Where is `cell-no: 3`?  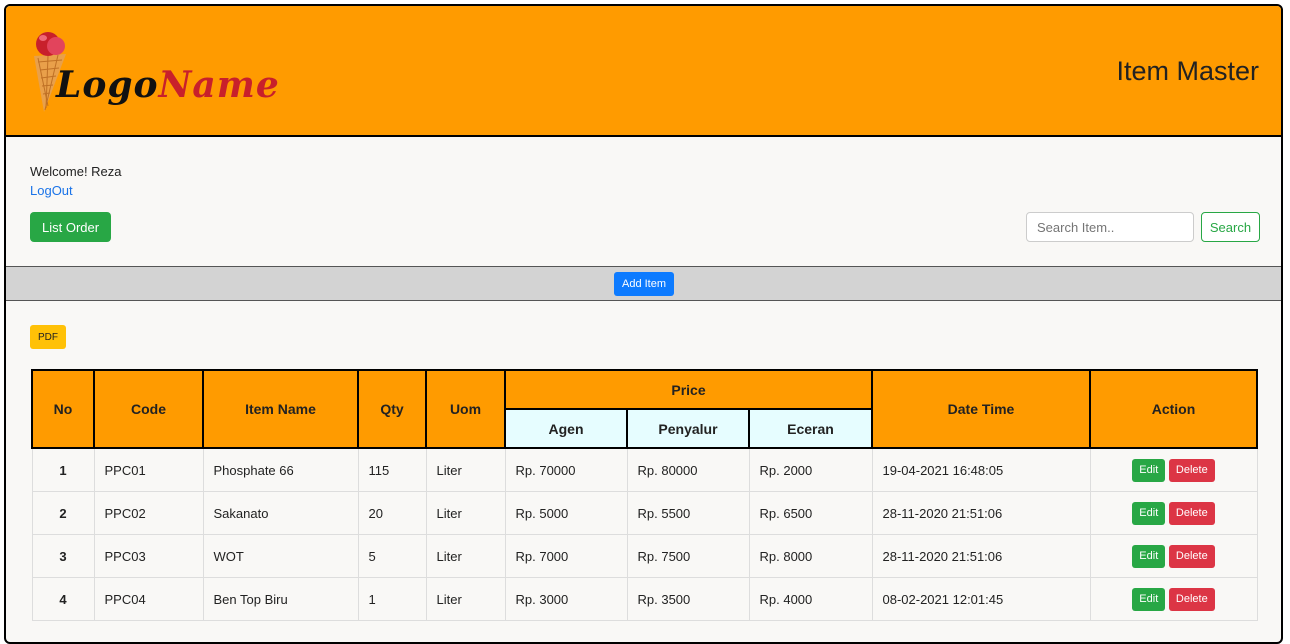
cell-no: 3 is located at coordinates (63, 556).